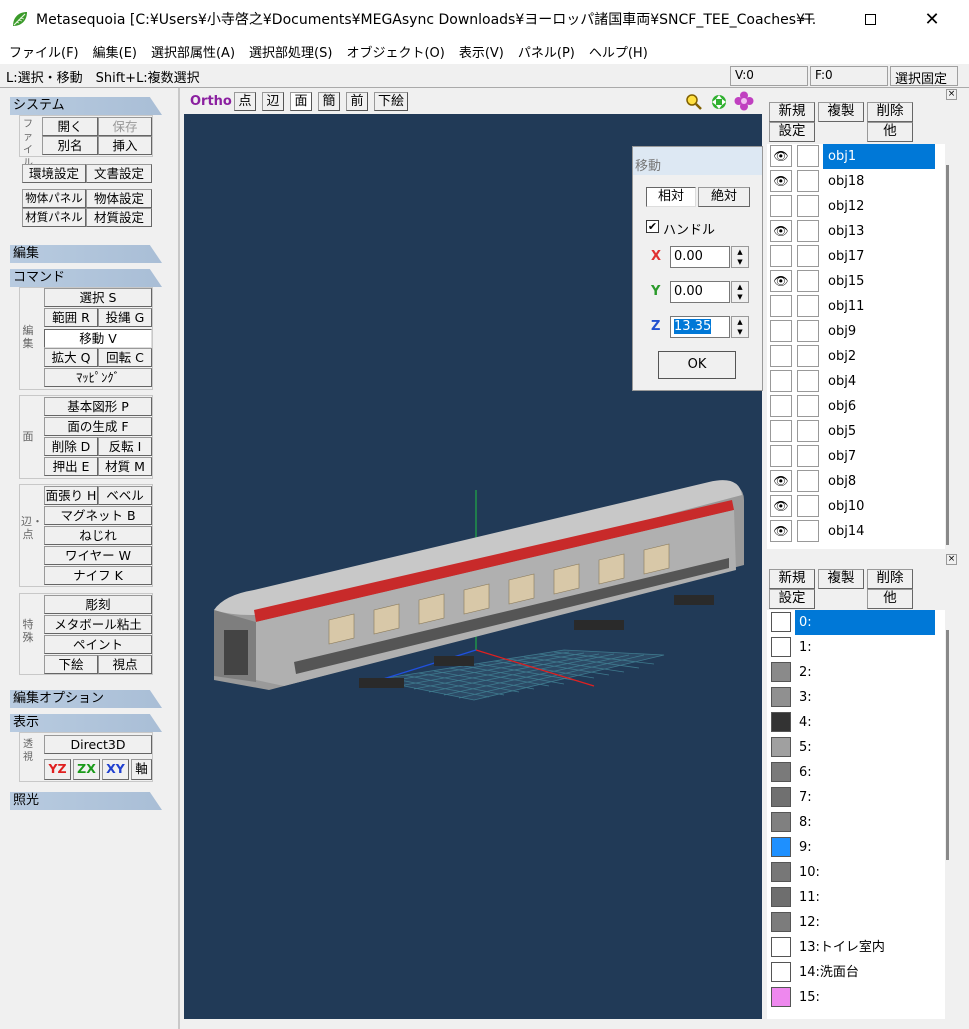  Describe the element at coordinates (841, 112) in the screenshot. I see `object-duplicate-button: 複製` at that location.